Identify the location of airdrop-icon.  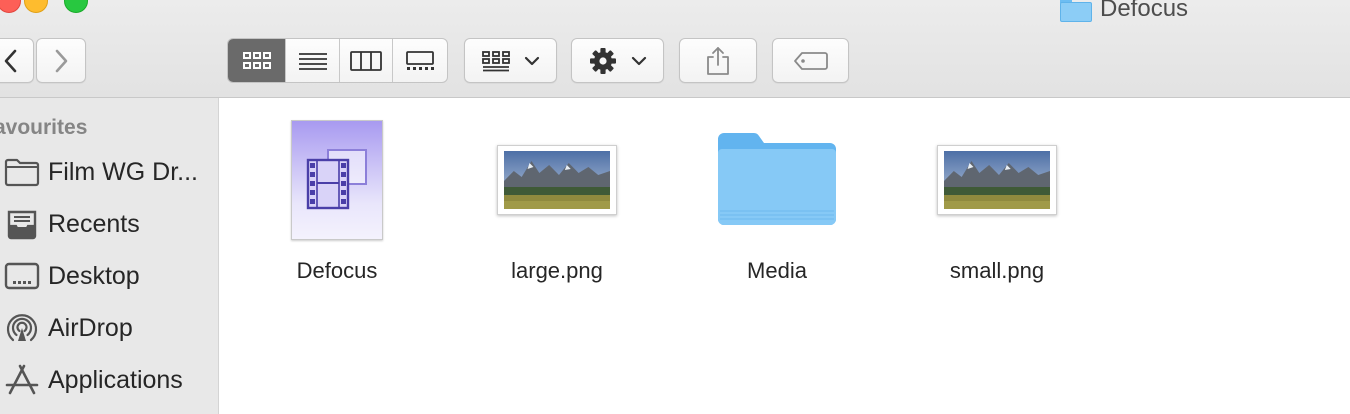
(22, 328).